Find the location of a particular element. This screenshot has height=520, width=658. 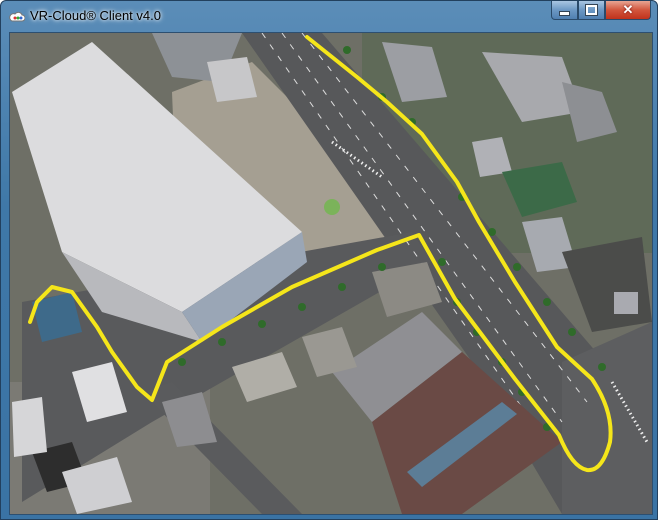

maximize-icon is located at coordinates (591, 10).